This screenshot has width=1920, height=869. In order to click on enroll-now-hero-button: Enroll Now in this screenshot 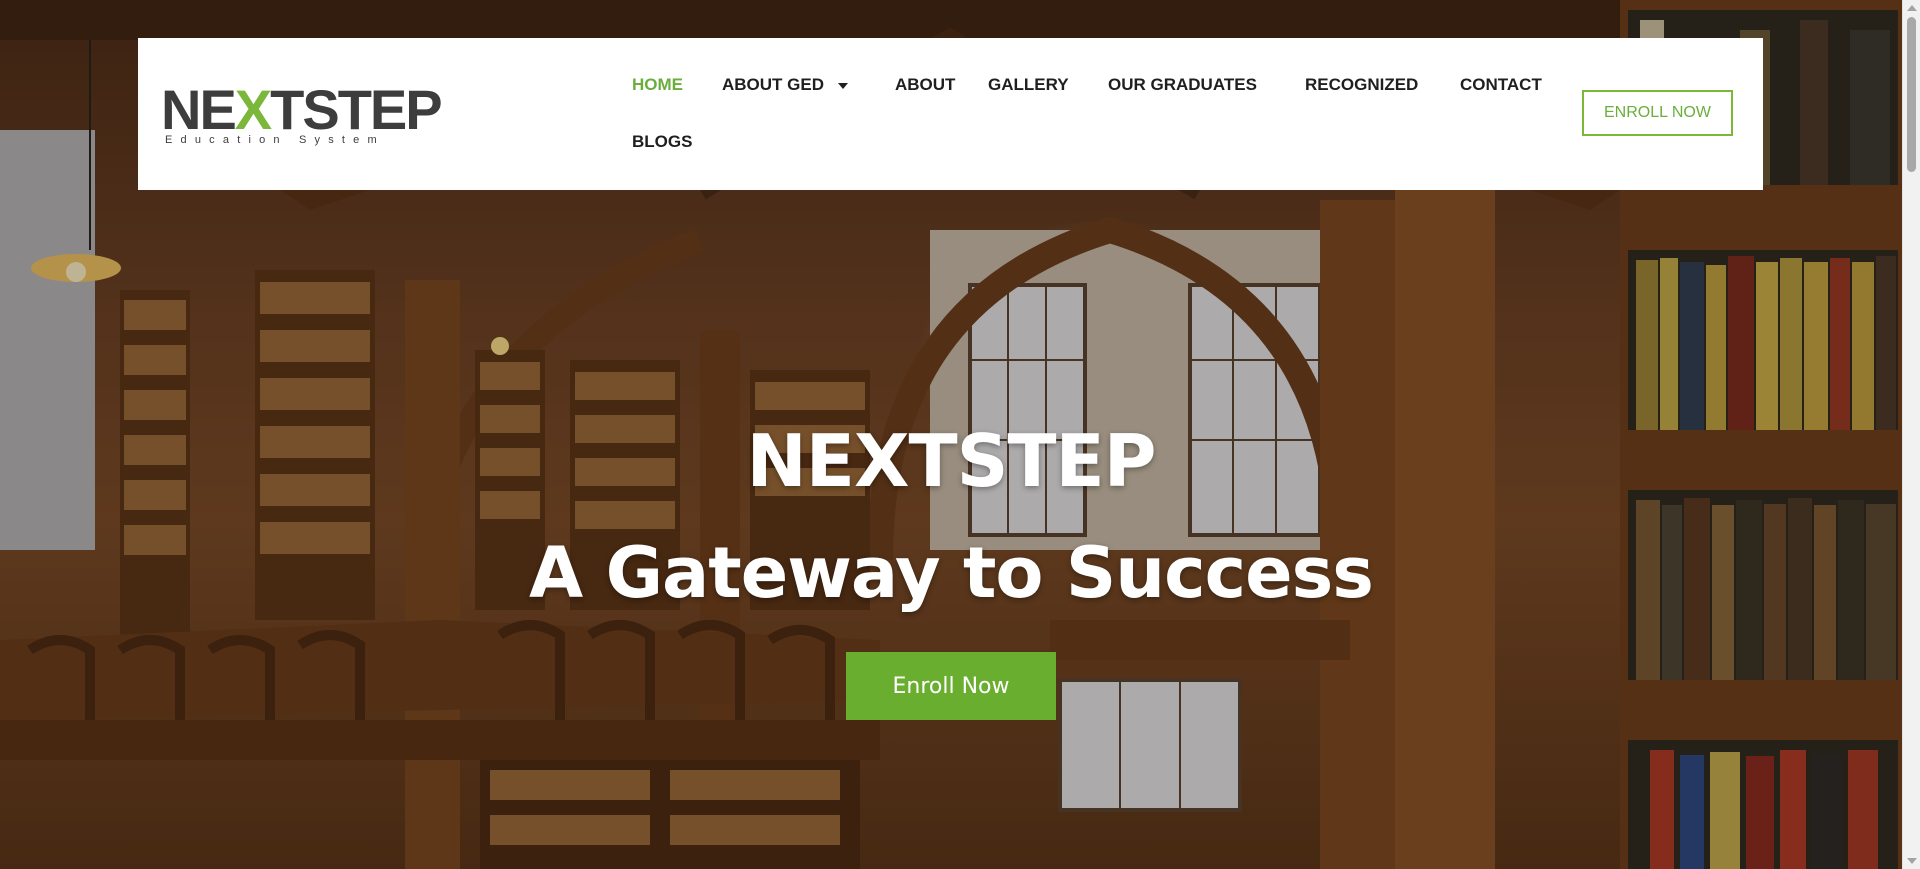, I will do `click(951, 686)`.